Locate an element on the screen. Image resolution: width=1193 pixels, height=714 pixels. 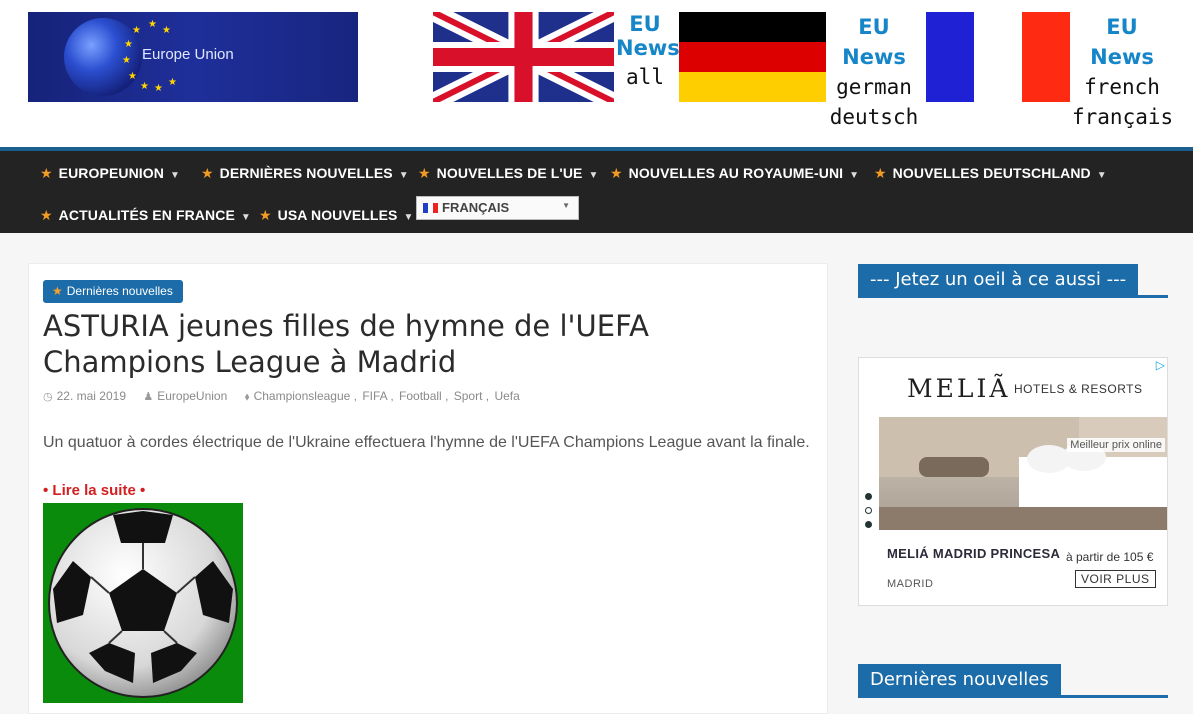
carousel-dots is located at coordinates (868, 514).